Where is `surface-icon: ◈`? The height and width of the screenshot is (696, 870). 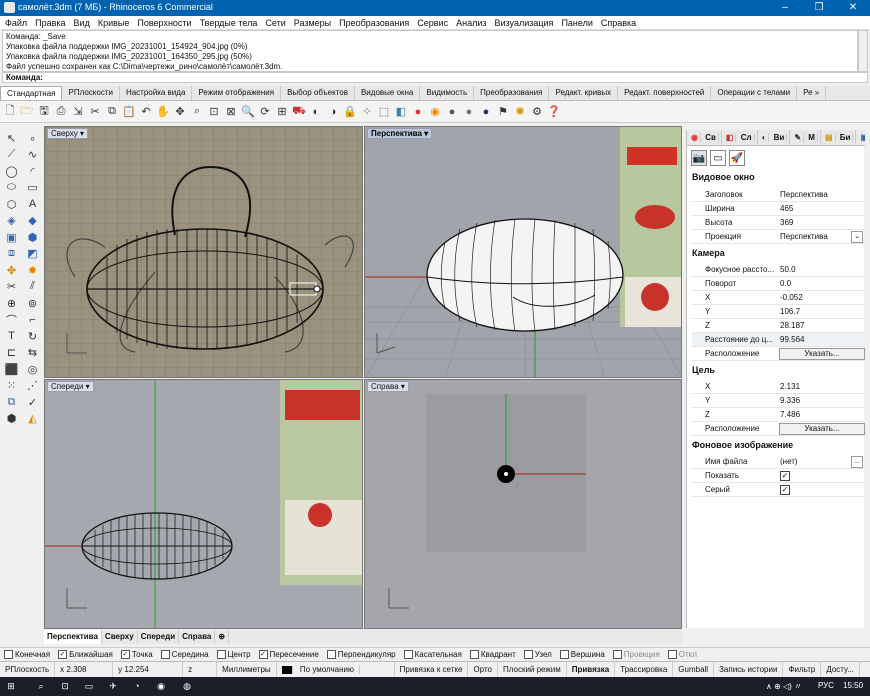
surface-icon: ◈ is located at coordinates (11, 221).